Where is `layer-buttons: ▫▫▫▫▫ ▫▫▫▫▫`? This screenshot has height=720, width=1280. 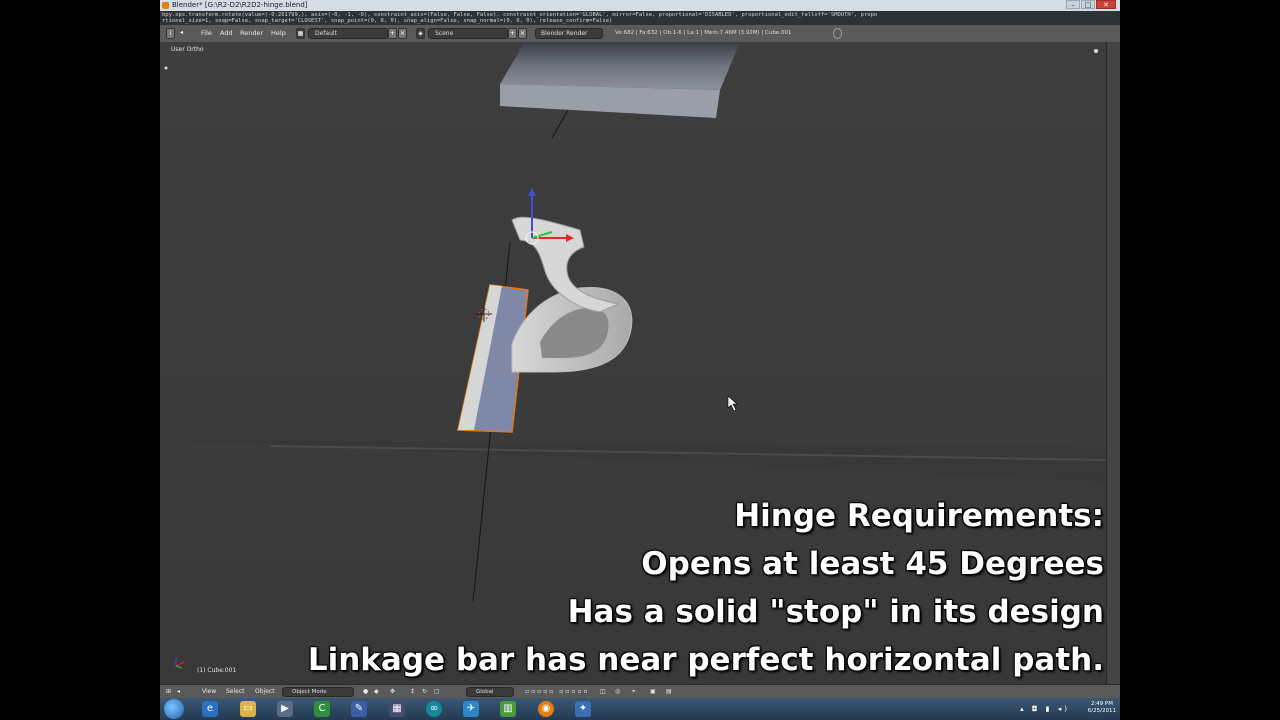 layer-buttons: ▫▫▫▫▫ ▫▫▫▫▫ is located at coordinates (557, 692).